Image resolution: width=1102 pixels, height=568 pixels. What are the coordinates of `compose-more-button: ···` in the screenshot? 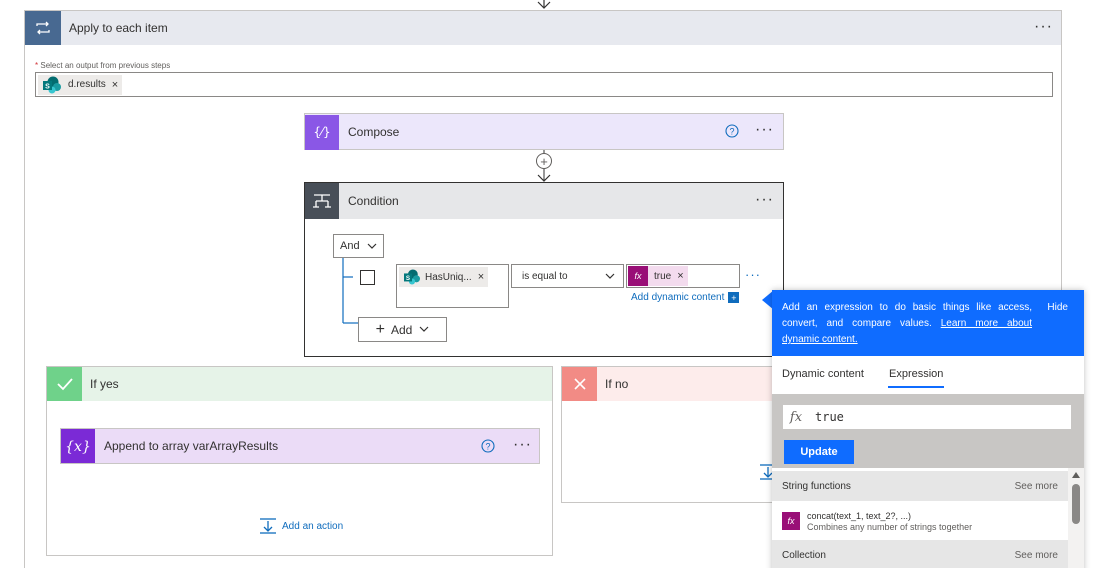 It's located at (764, 130).